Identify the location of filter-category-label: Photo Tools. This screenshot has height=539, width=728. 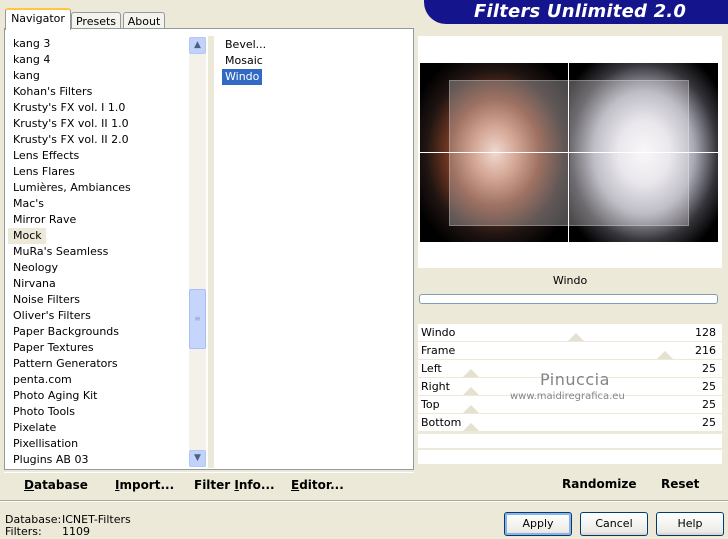
(44, 411).